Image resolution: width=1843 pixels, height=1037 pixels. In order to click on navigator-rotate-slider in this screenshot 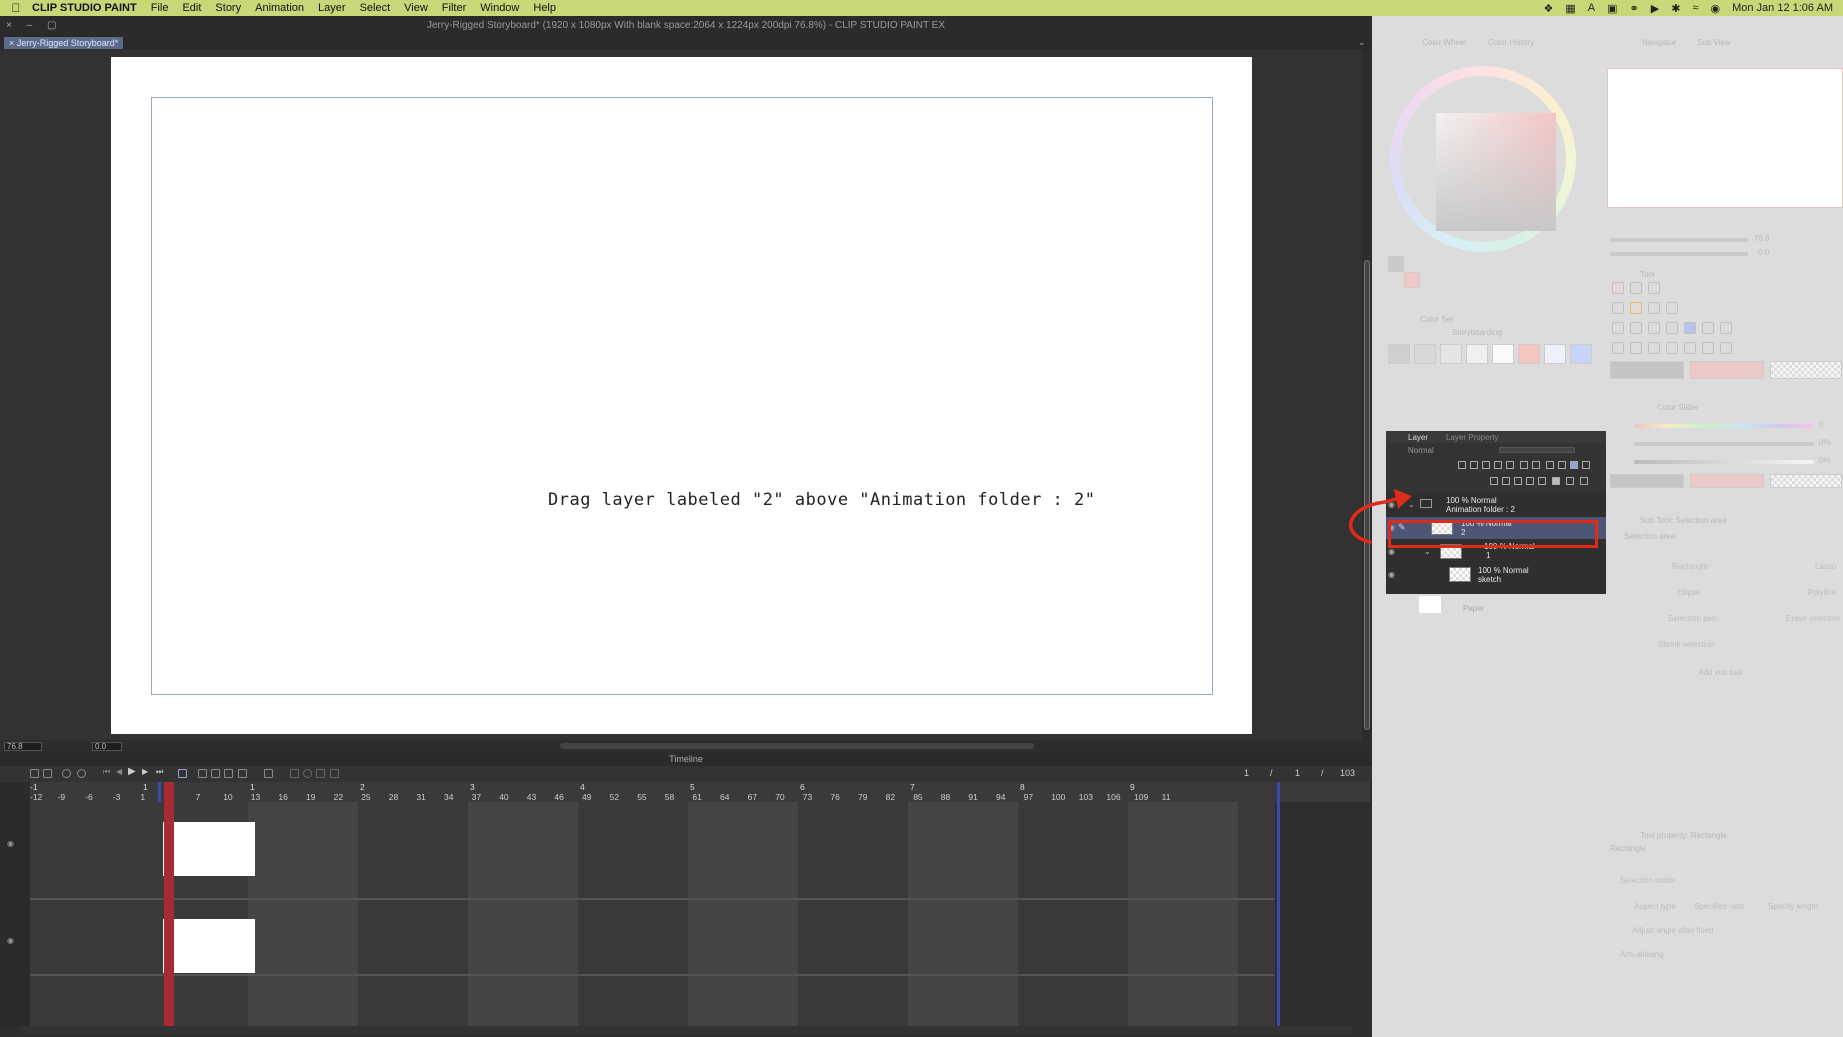, I will do `click(1679, 254)`.